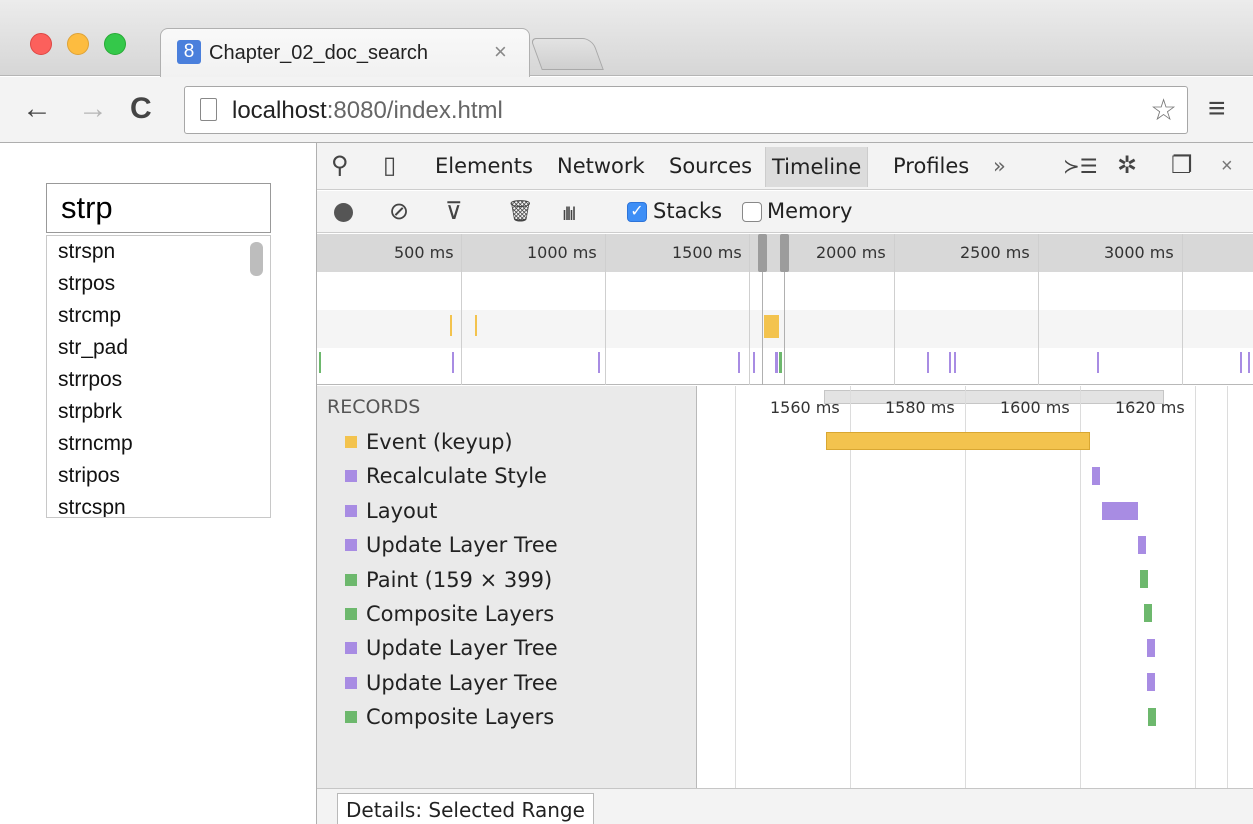 This screenshot has width=1253, height=824. I want to click on result-item: strcspn, so click(158, 504).